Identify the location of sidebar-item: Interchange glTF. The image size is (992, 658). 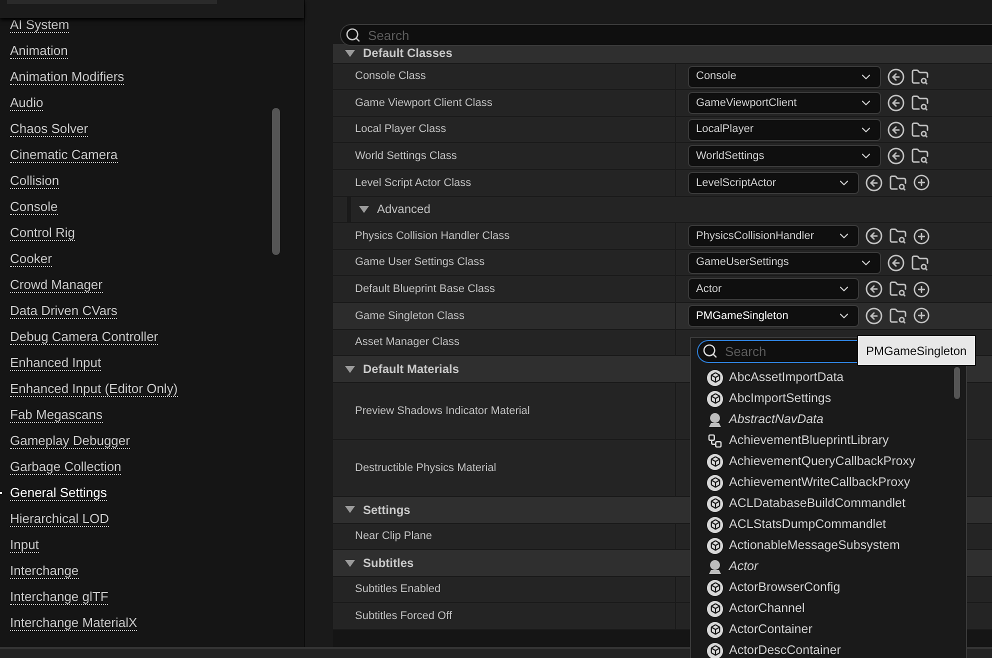
(59, 597).